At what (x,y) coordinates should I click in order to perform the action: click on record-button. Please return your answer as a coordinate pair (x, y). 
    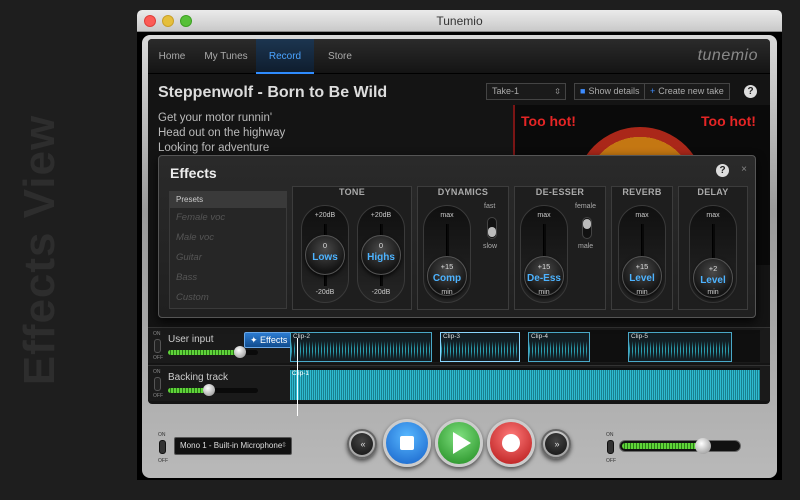
    Looking at the image, I should click on (511, 443).